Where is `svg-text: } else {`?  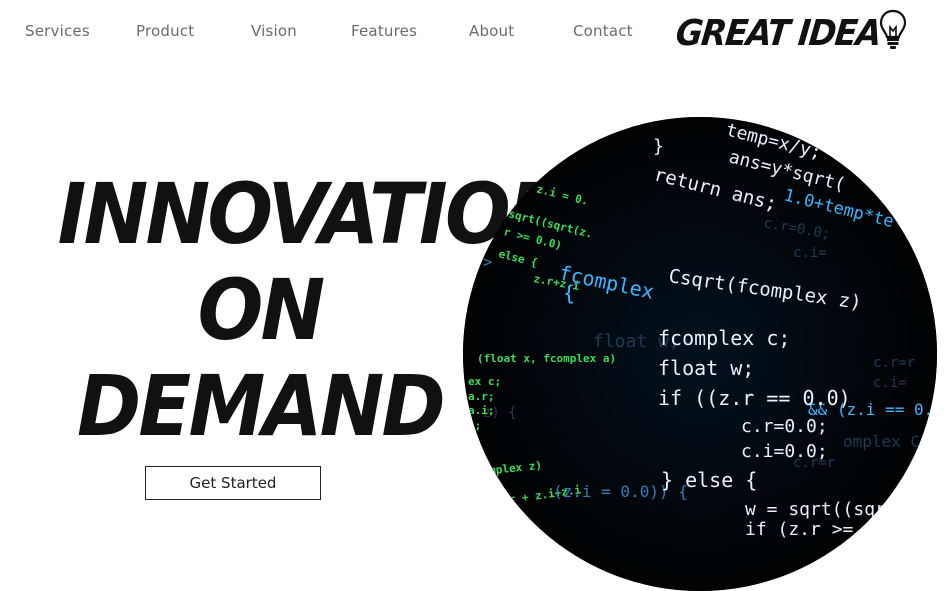 svg-text: } else { is located at coordinates (709, 480).